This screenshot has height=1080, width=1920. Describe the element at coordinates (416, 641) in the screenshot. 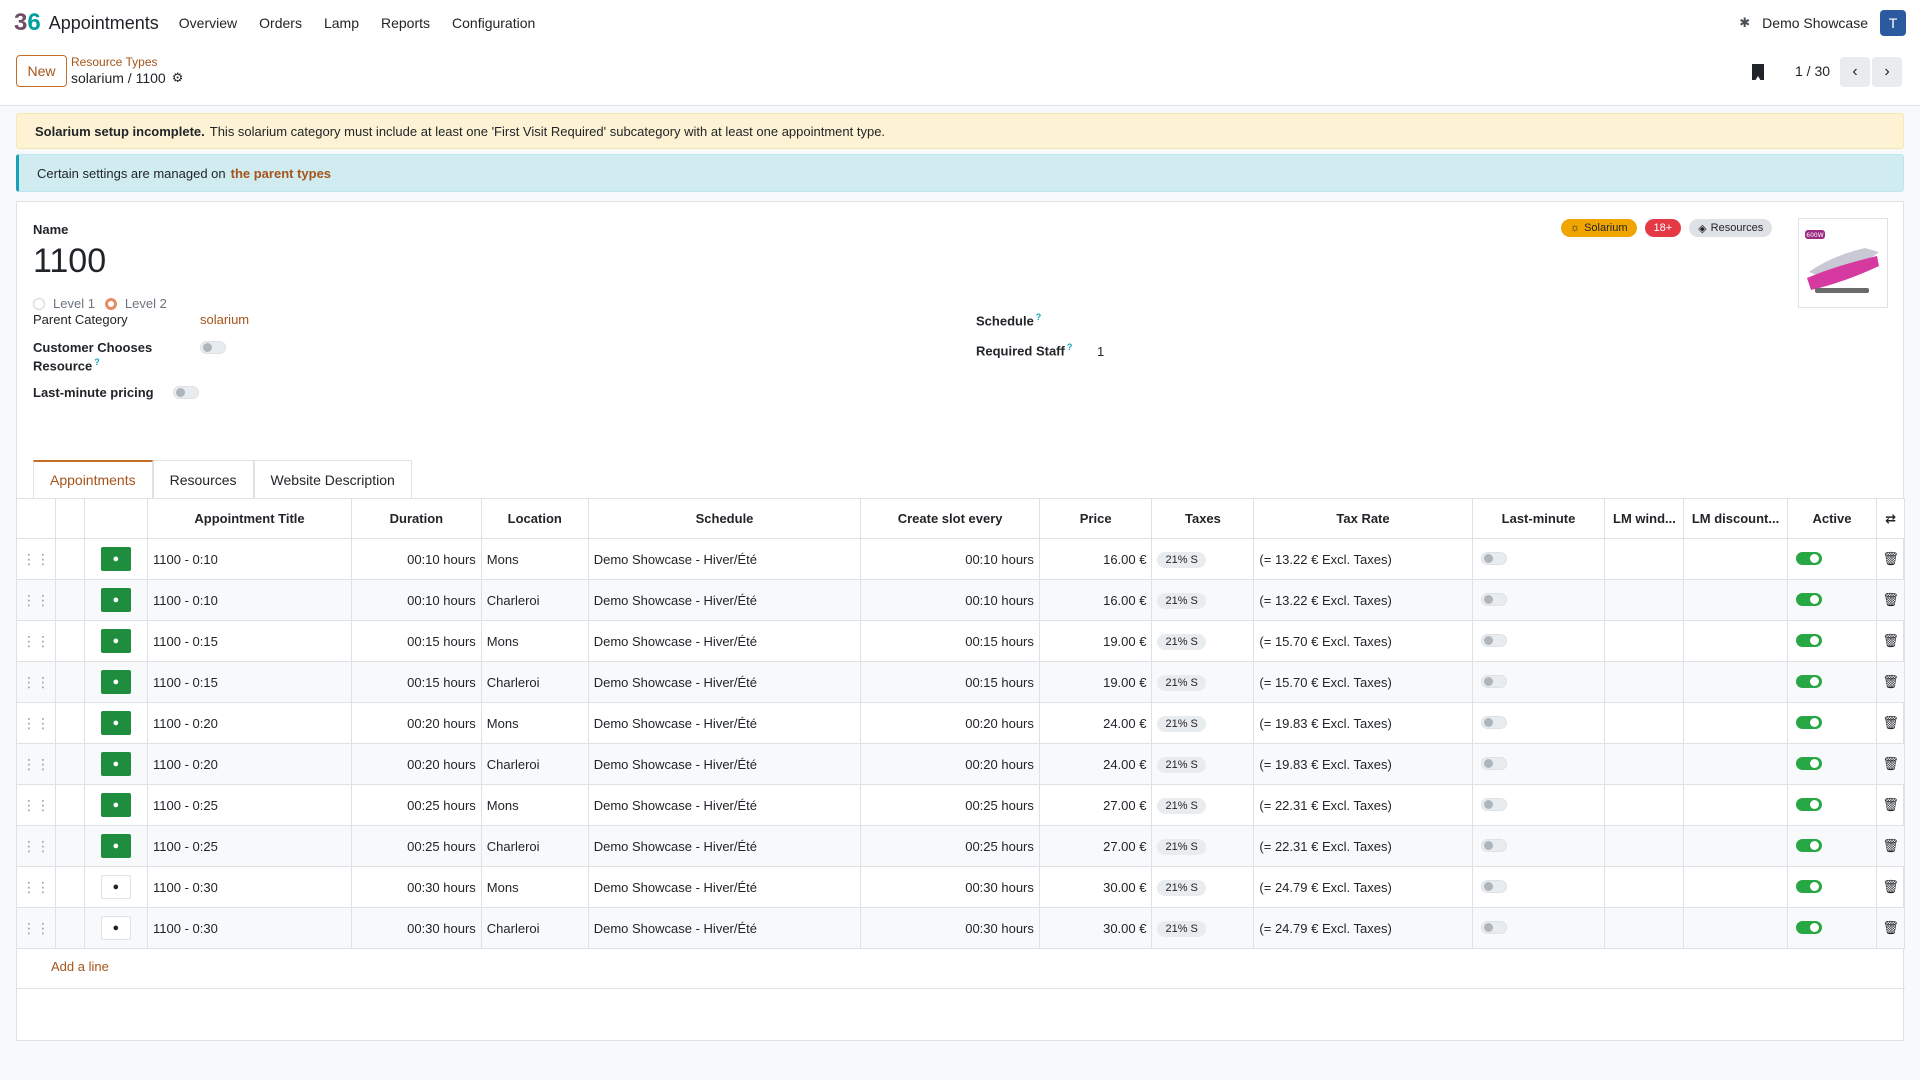

I see `duration: 00:15 hours` at that location.